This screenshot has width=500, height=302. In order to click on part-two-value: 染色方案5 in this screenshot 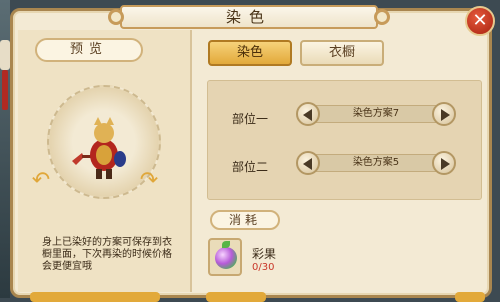, I will do `click(376, 163)`.